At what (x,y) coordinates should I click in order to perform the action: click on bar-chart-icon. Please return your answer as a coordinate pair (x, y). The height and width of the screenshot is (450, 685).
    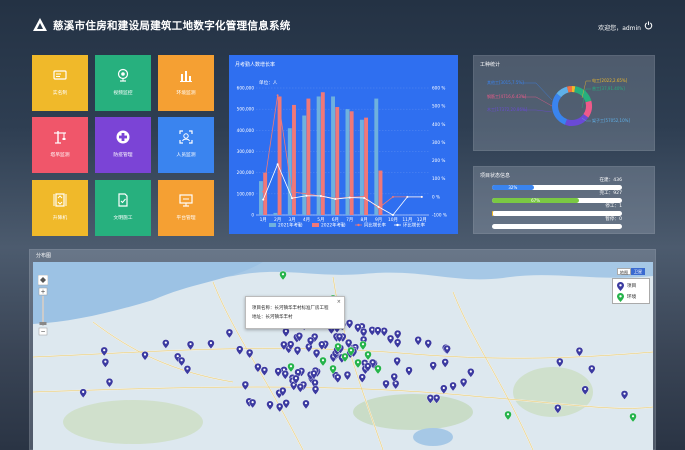
    Looking at the image, I should click on (186, 76).